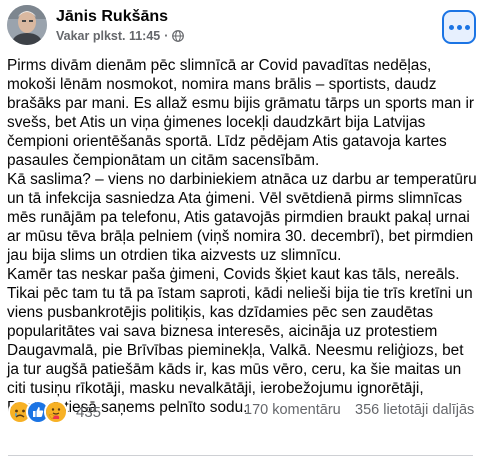 The height and width of the screenshot is (461, 481). What do you see at coordinates (414, 410) in the screenshot?
I see `shares-count-link: 356 lietotāji dalījās` at bounding box center [414, 410].